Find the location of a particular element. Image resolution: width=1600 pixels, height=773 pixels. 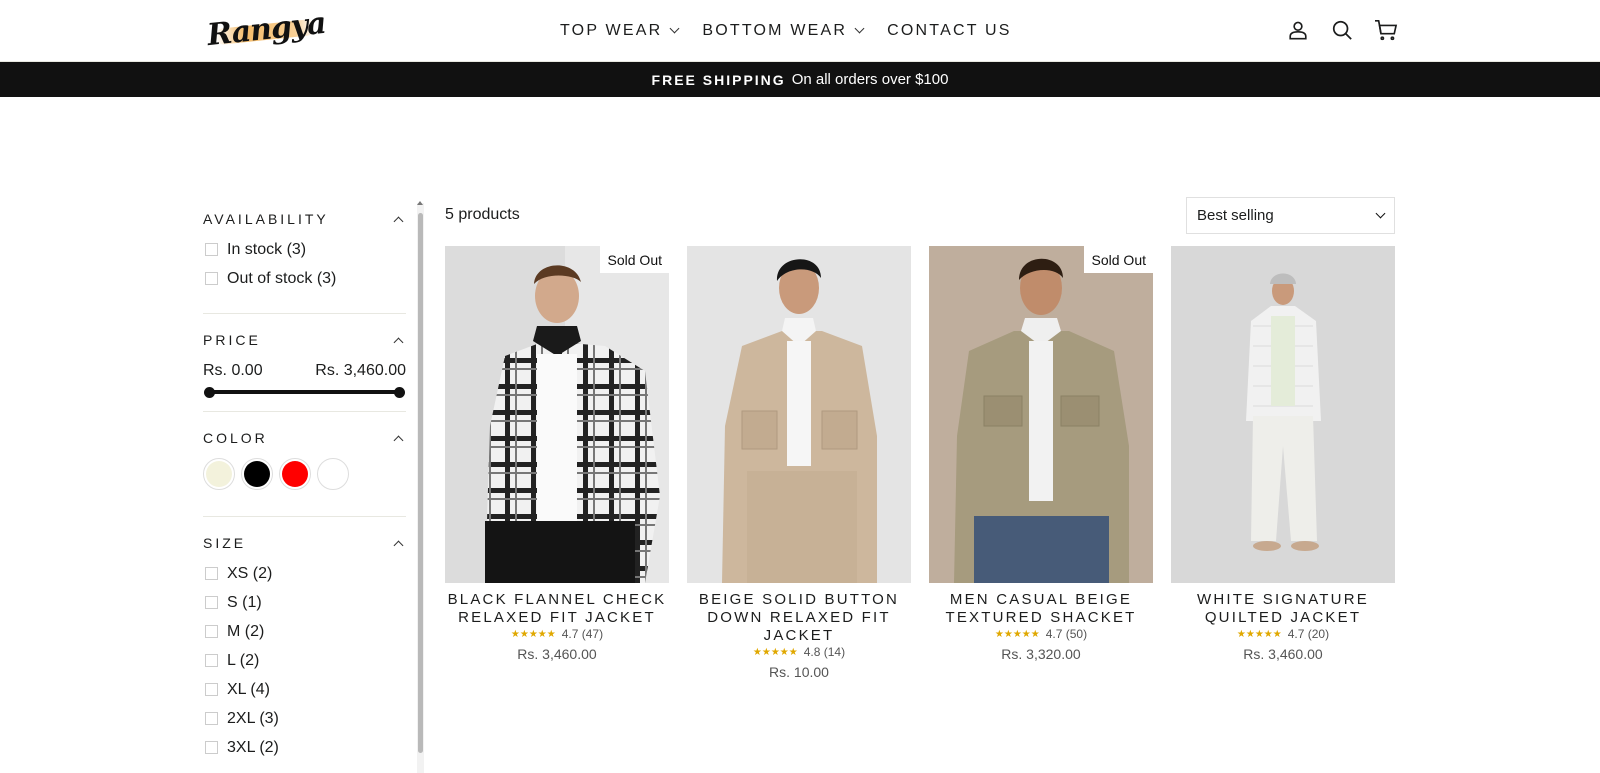

nav-item-bottom-wear: BOTTOM WEAR is located at coordinates (783, 31).